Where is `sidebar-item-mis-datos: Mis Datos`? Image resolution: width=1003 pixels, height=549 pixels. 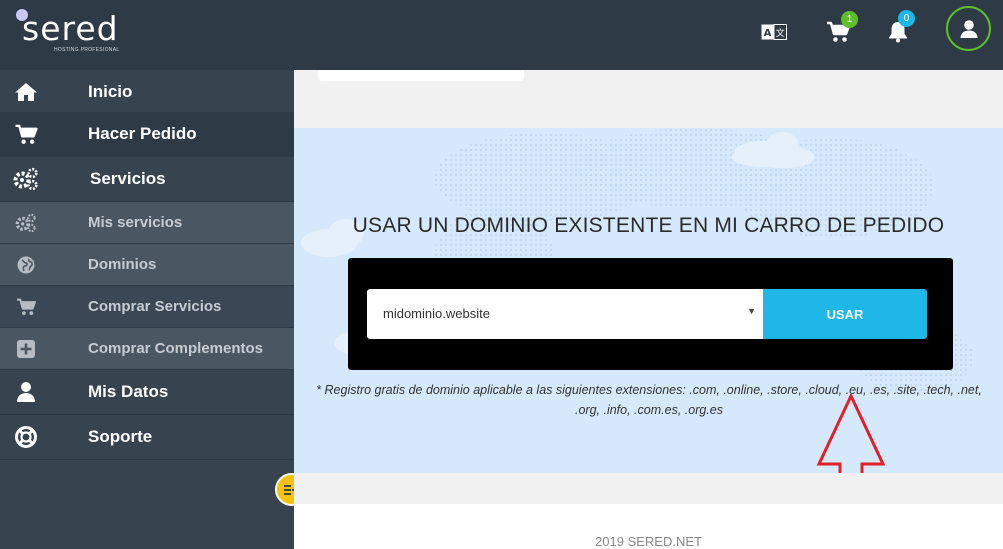
sidebar-item-mis-datos: Mis Datos is located at coordinates (147, 392).